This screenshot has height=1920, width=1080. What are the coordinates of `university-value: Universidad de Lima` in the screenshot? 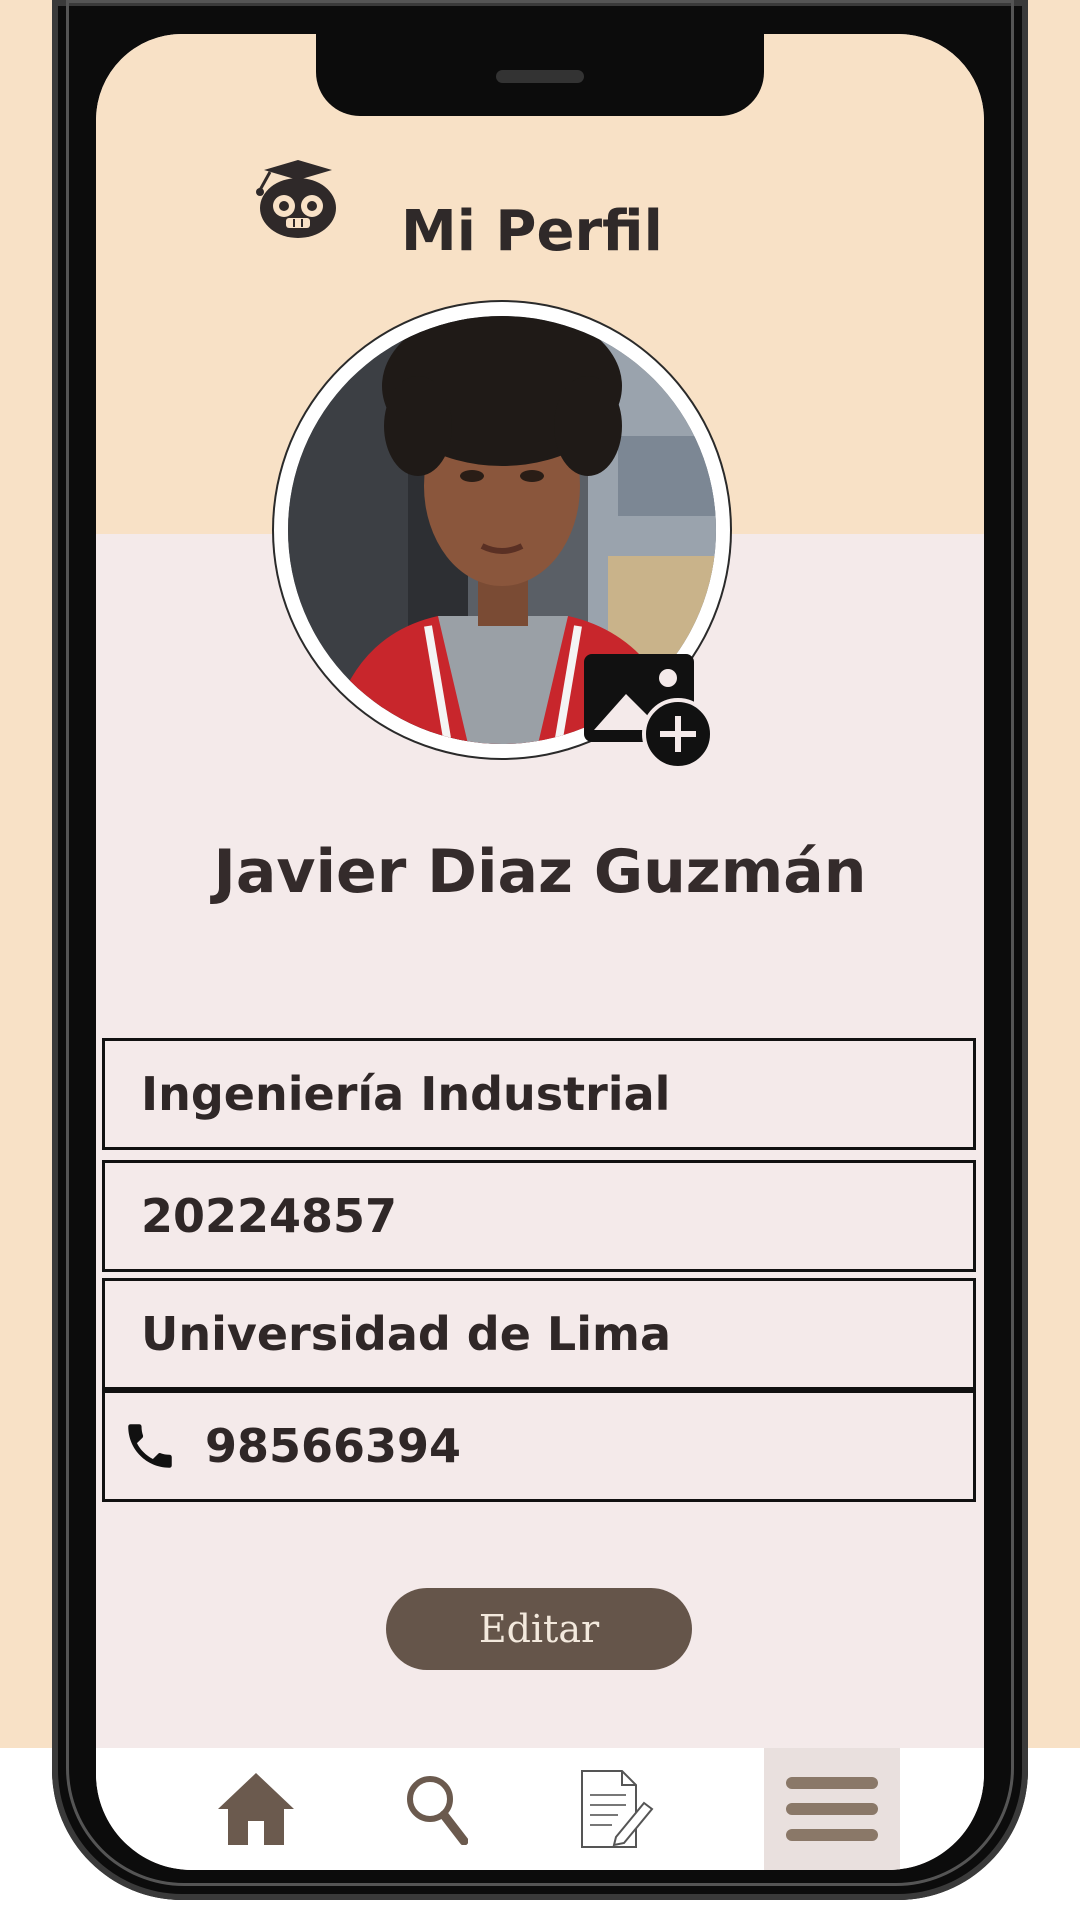 It's located at (406, 1334).